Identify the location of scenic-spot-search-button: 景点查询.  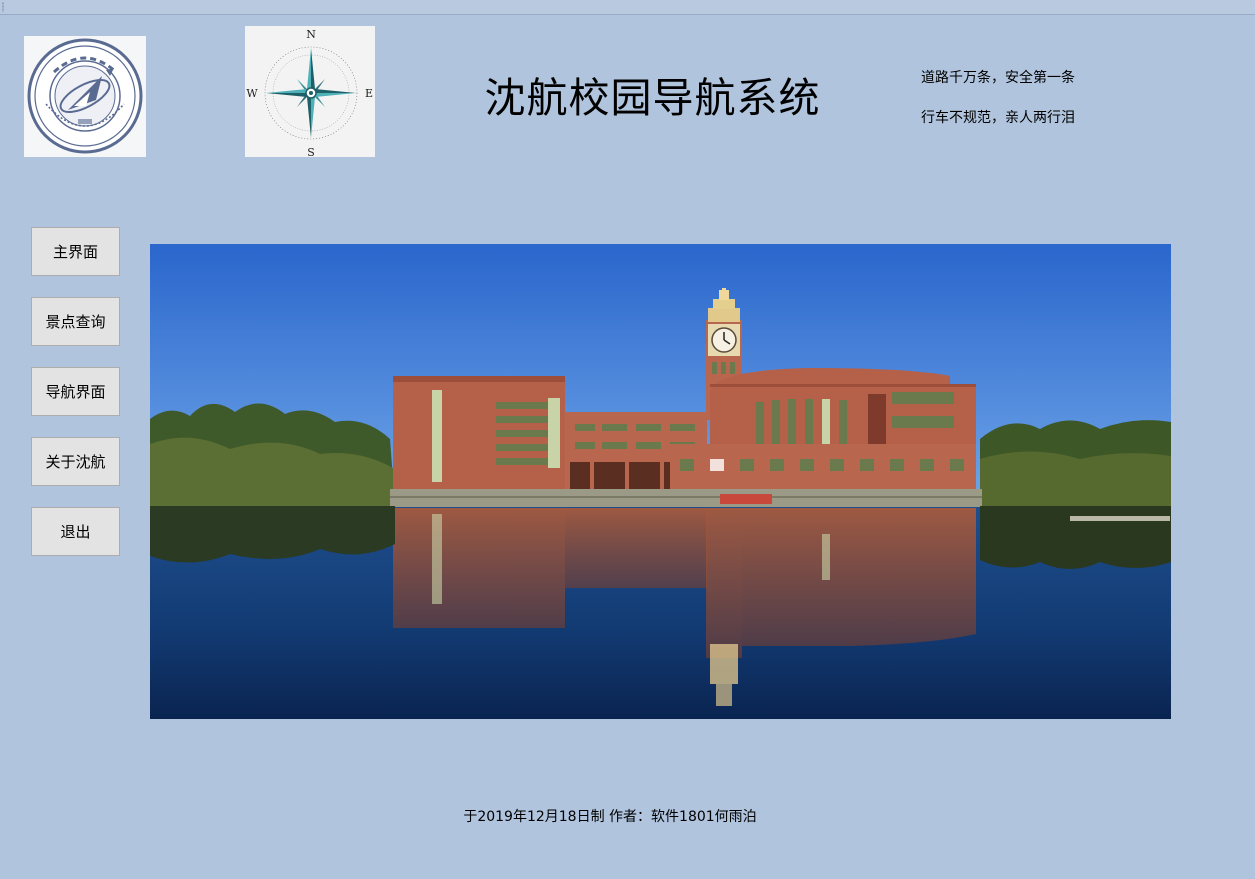
(75, 321).